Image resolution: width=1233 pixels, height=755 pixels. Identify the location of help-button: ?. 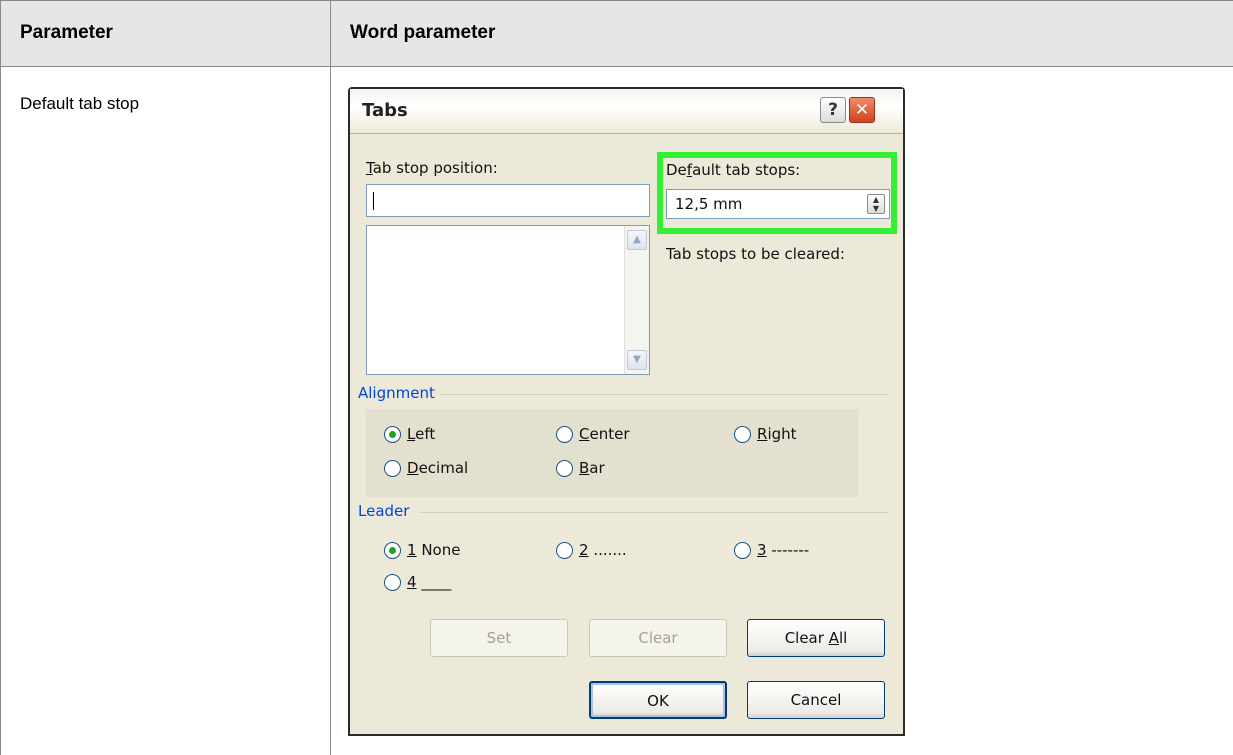
(833, 110).